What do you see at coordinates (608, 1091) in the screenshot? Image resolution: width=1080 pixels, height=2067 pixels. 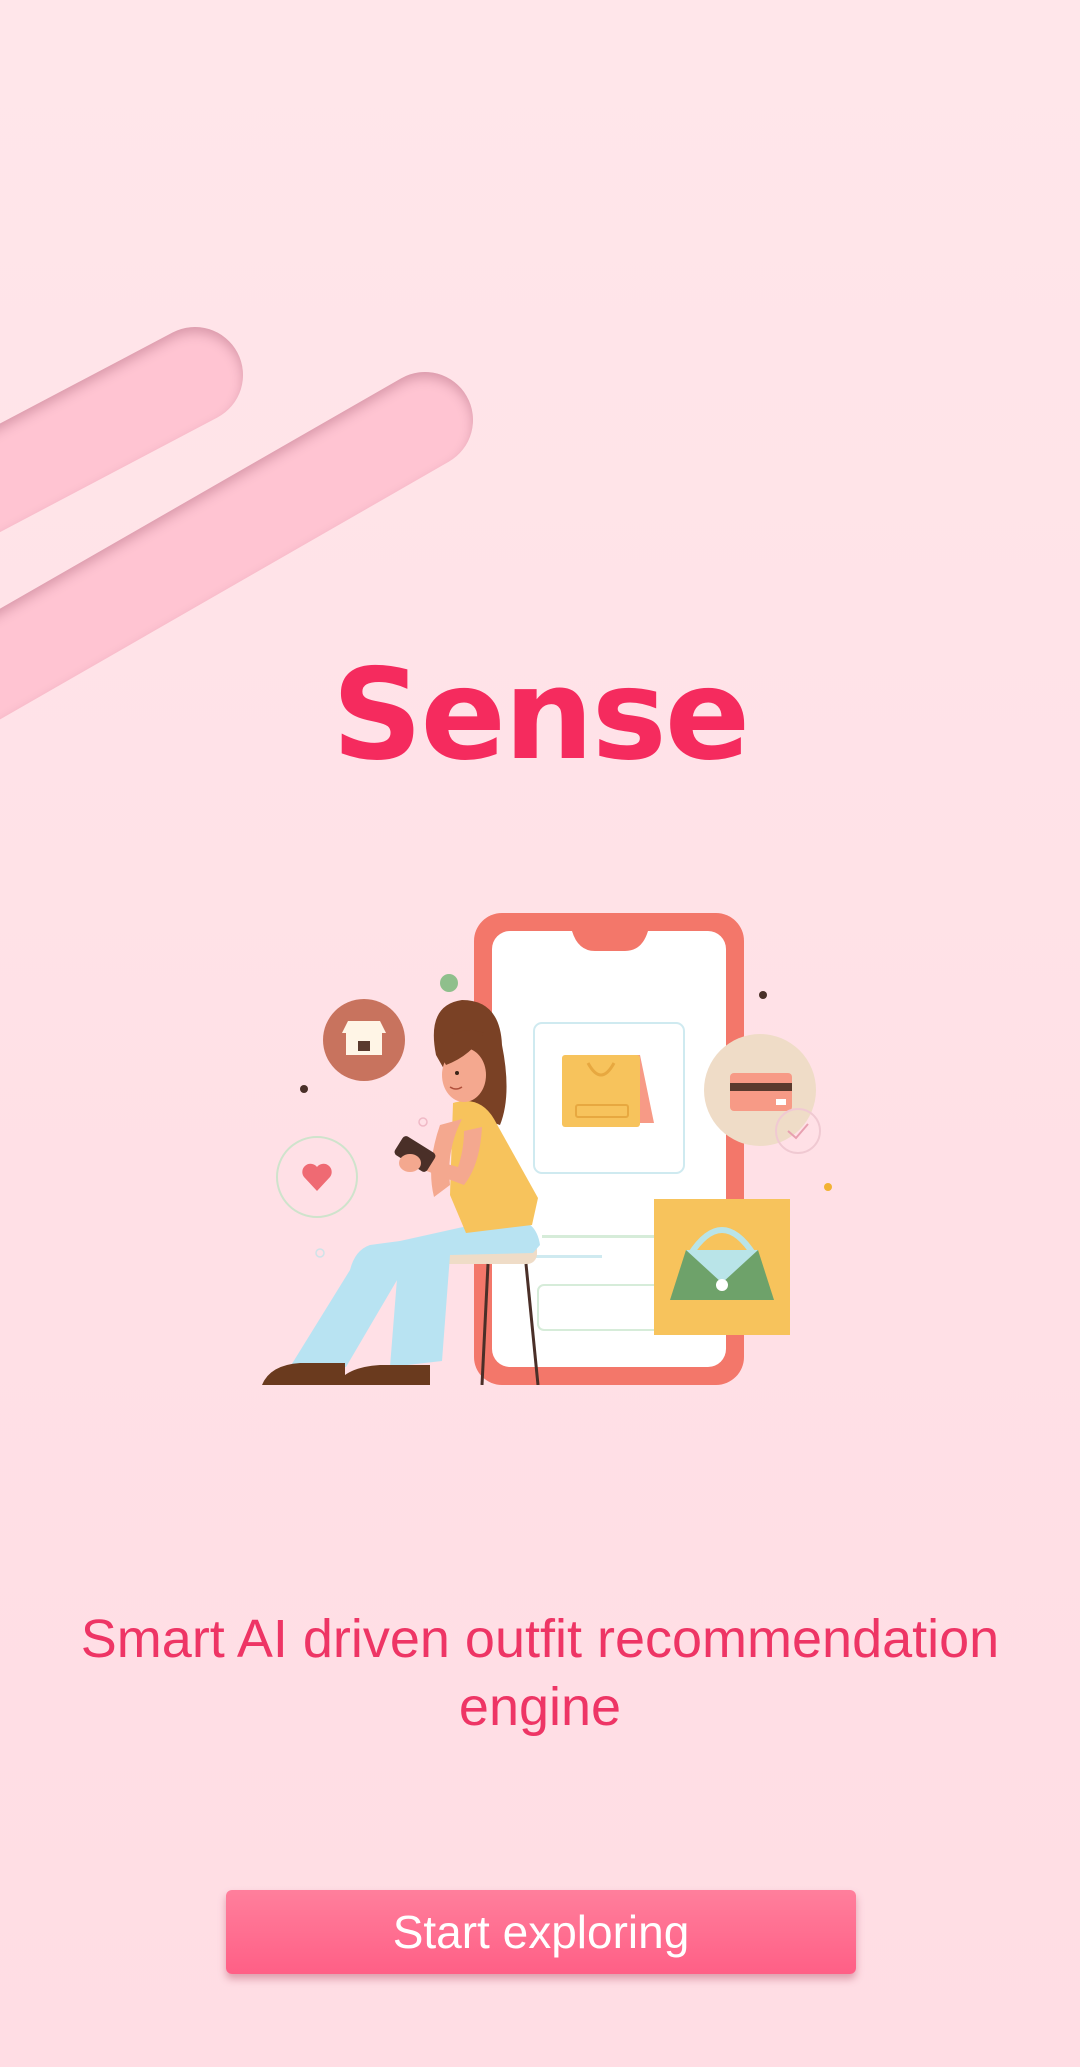 I see `shopping-bag-icon` at bounding box center [608, 1091].